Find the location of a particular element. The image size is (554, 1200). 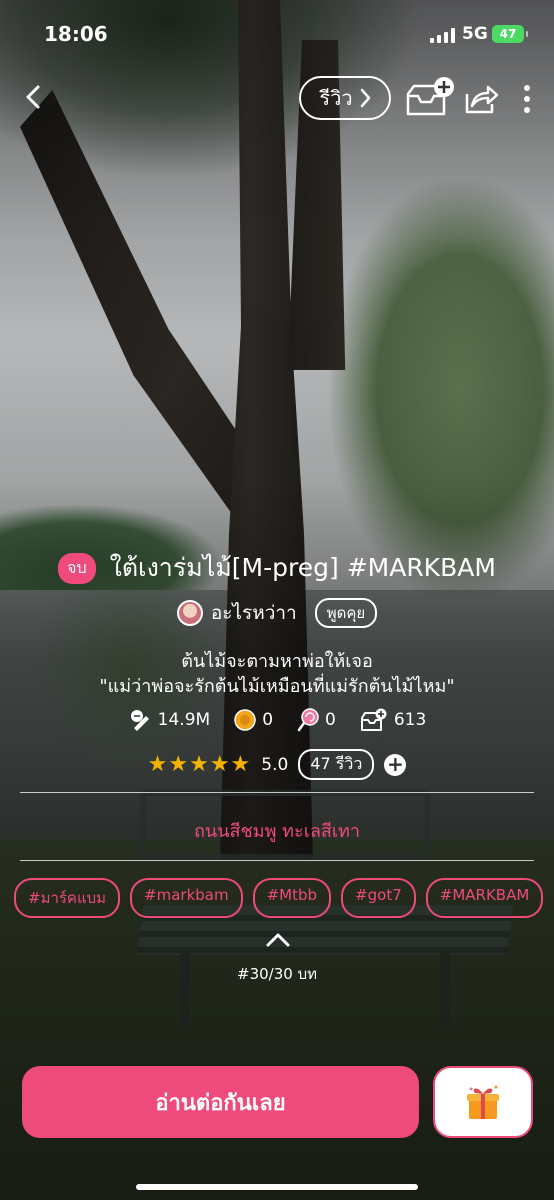

title-row: จบ ใต้เงาร่มไม้[M-preg] #MARKBAM is located at coordinates (277, 568).